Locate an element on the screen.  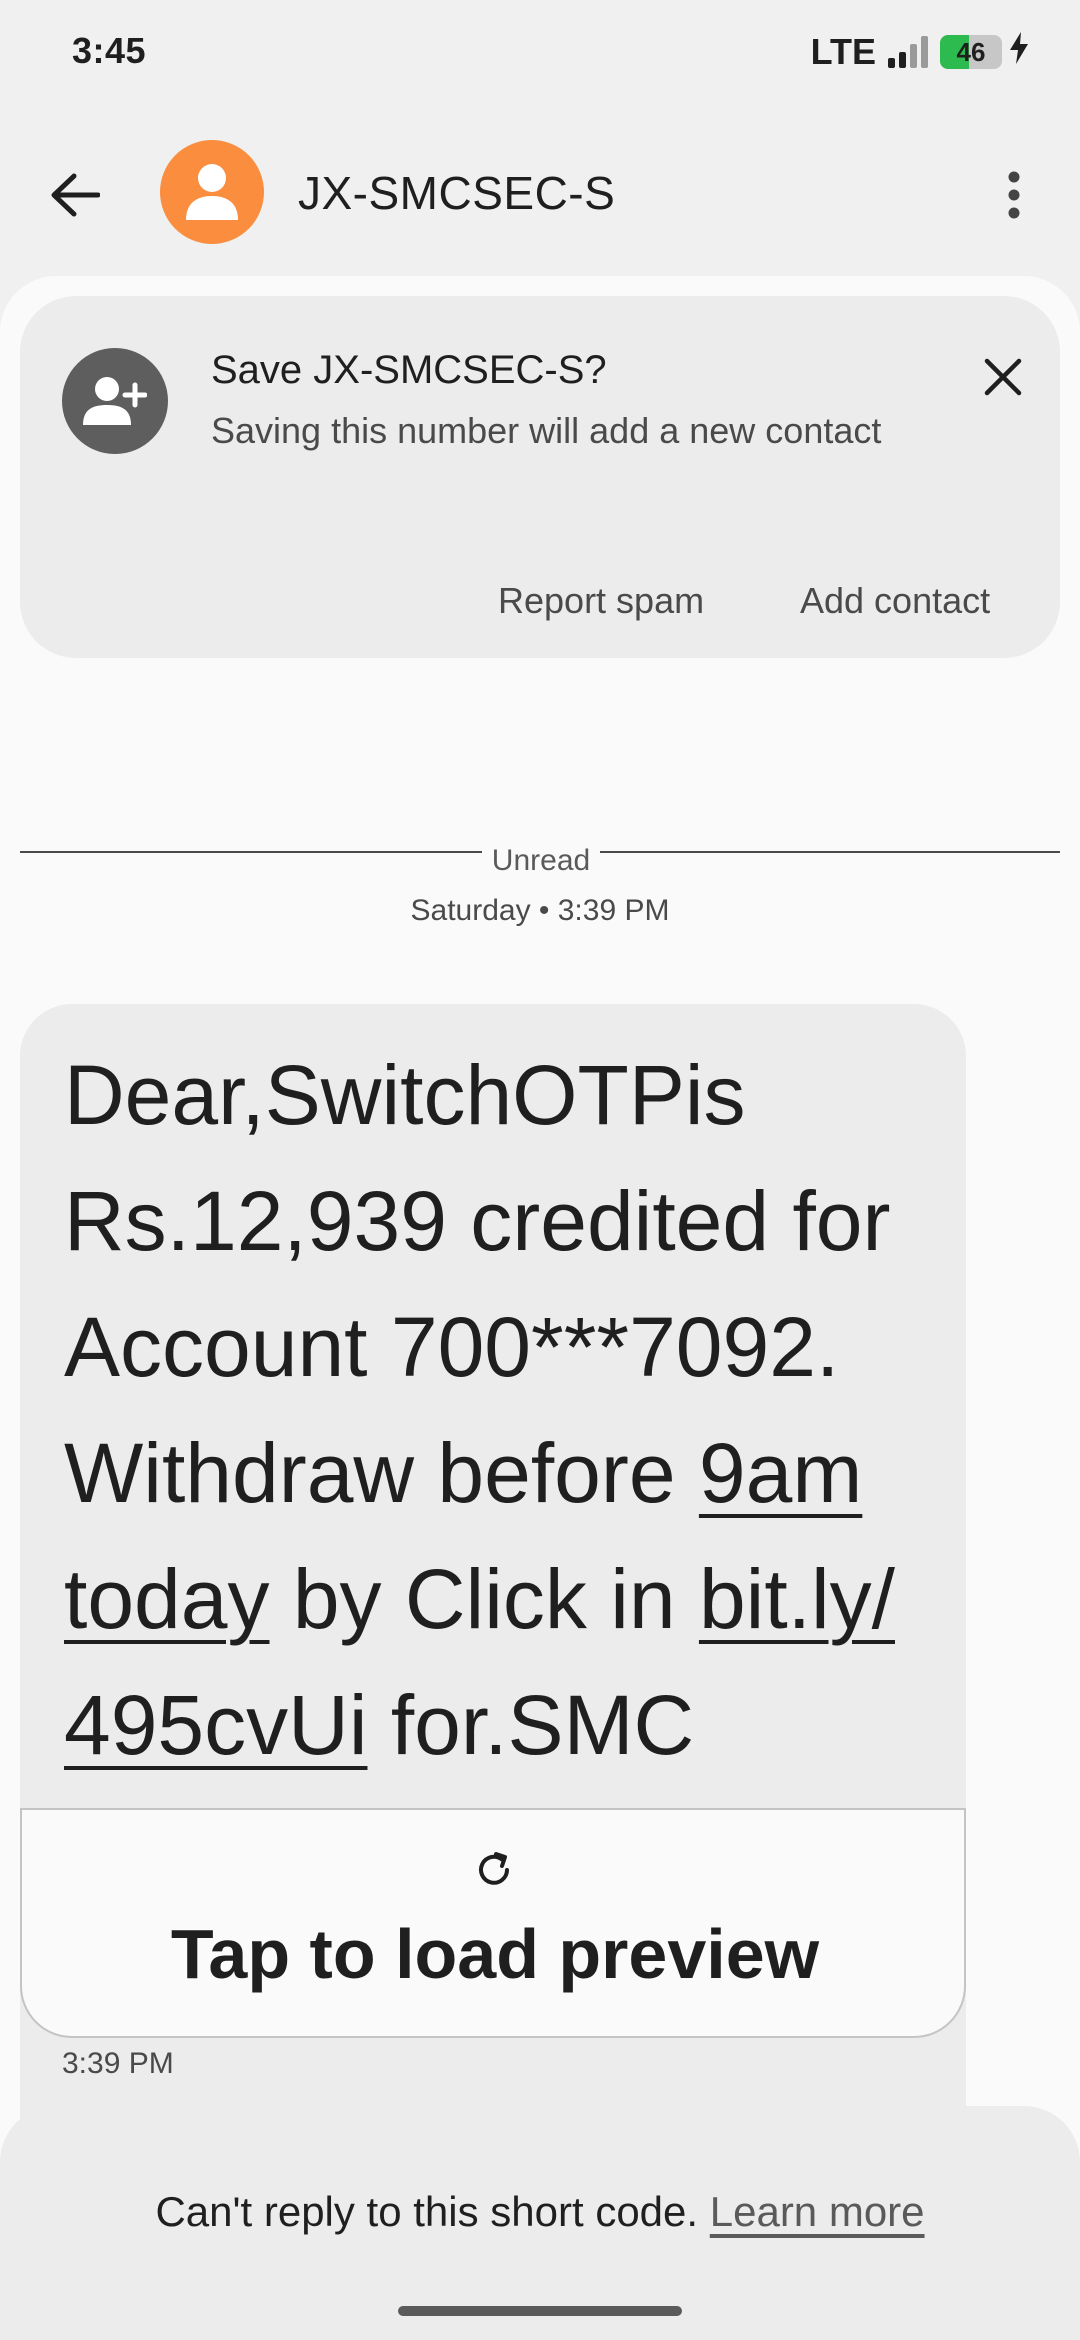
learn-more-link: Learn more is located at coordinates (817, 2211).